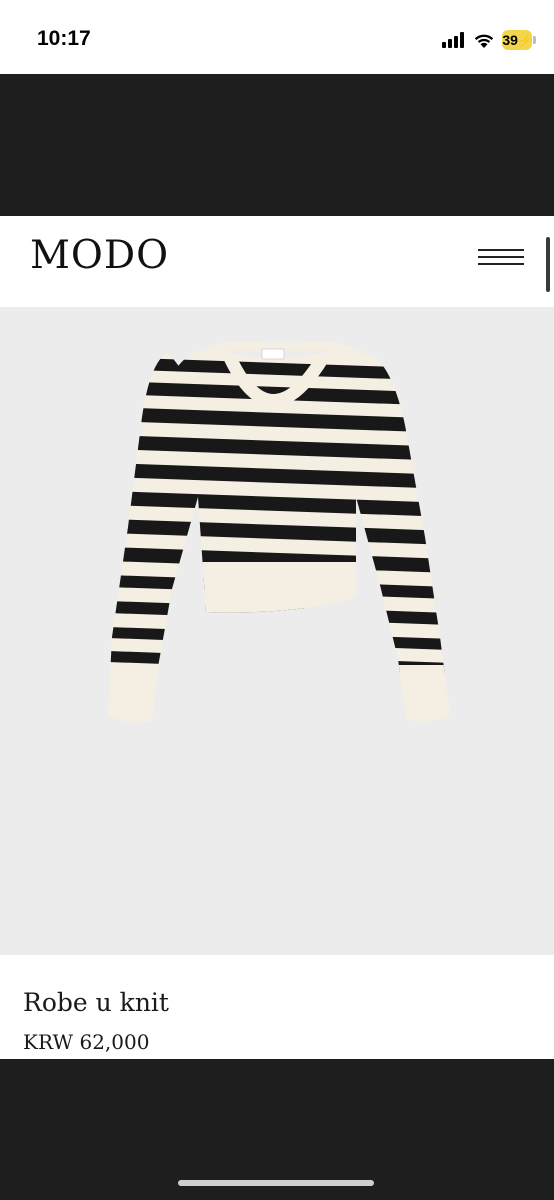 The height and width of the screenshot is (1200, 554). I want to click on status-icons: 39 ⚡, so click(489, 40).